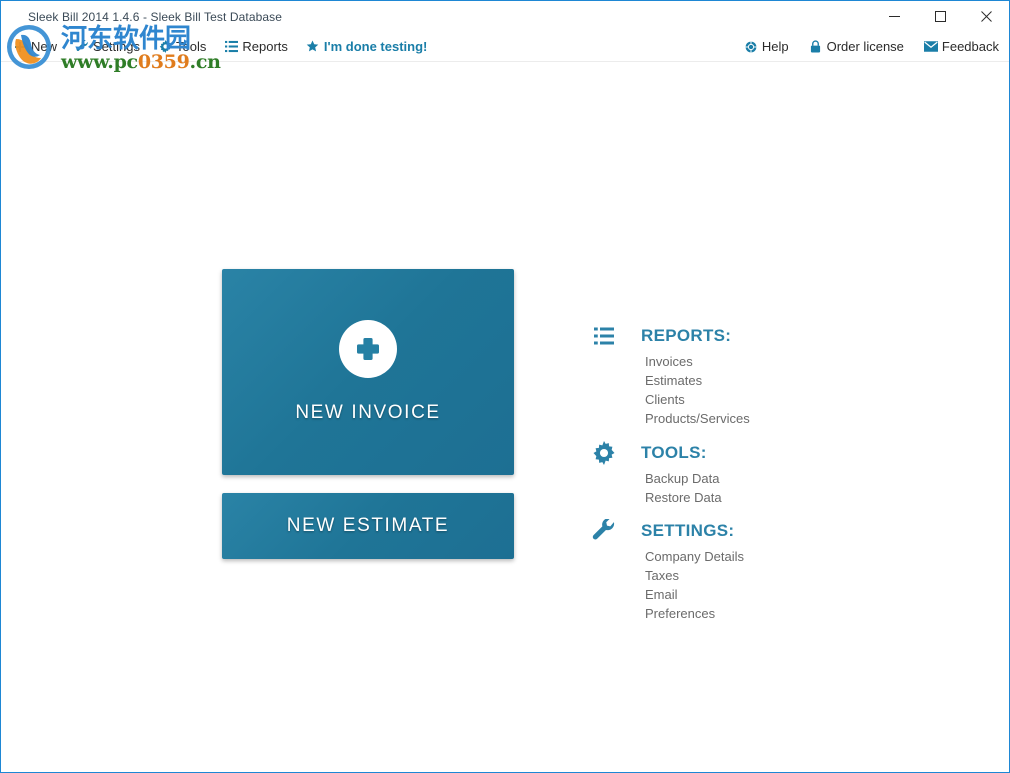 The image size is (1010, 773). Describe the element at coordinates (697, 497) in the screenshot. I see `link-restore-data: Restore Data` at that location.